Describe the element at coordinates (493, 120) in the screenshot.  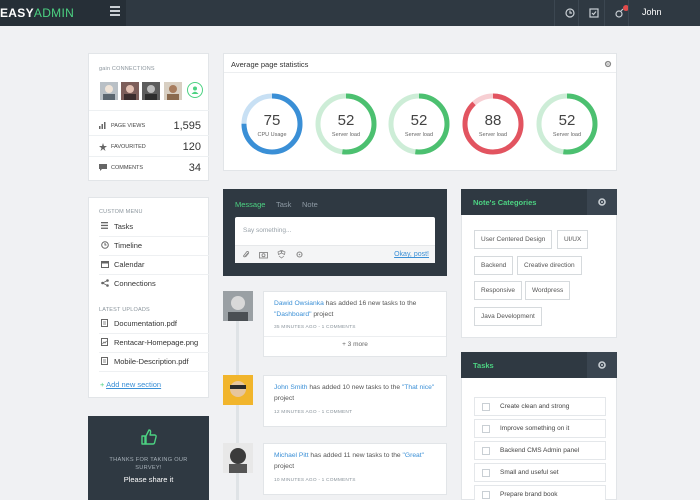
I see `gauge-value: 88` at that location.